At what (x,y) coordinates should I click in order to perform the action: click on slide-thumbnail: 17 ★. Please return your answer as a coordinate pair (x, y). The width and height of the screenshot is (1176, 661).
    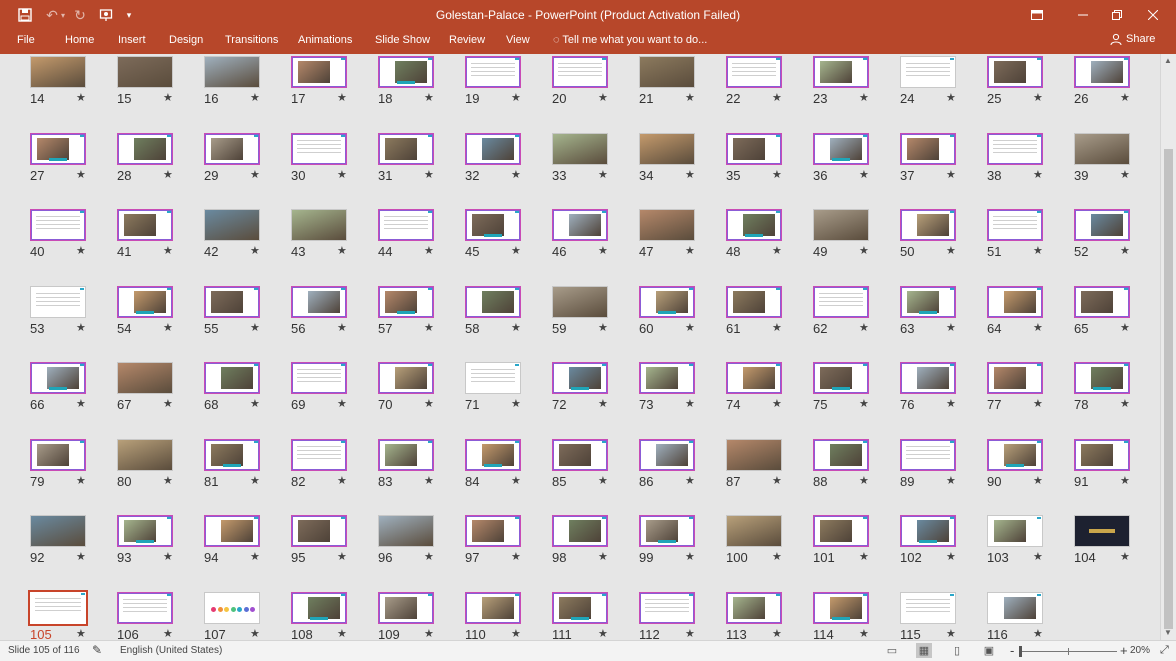
    Looking at the image, I should click on (332, 86).